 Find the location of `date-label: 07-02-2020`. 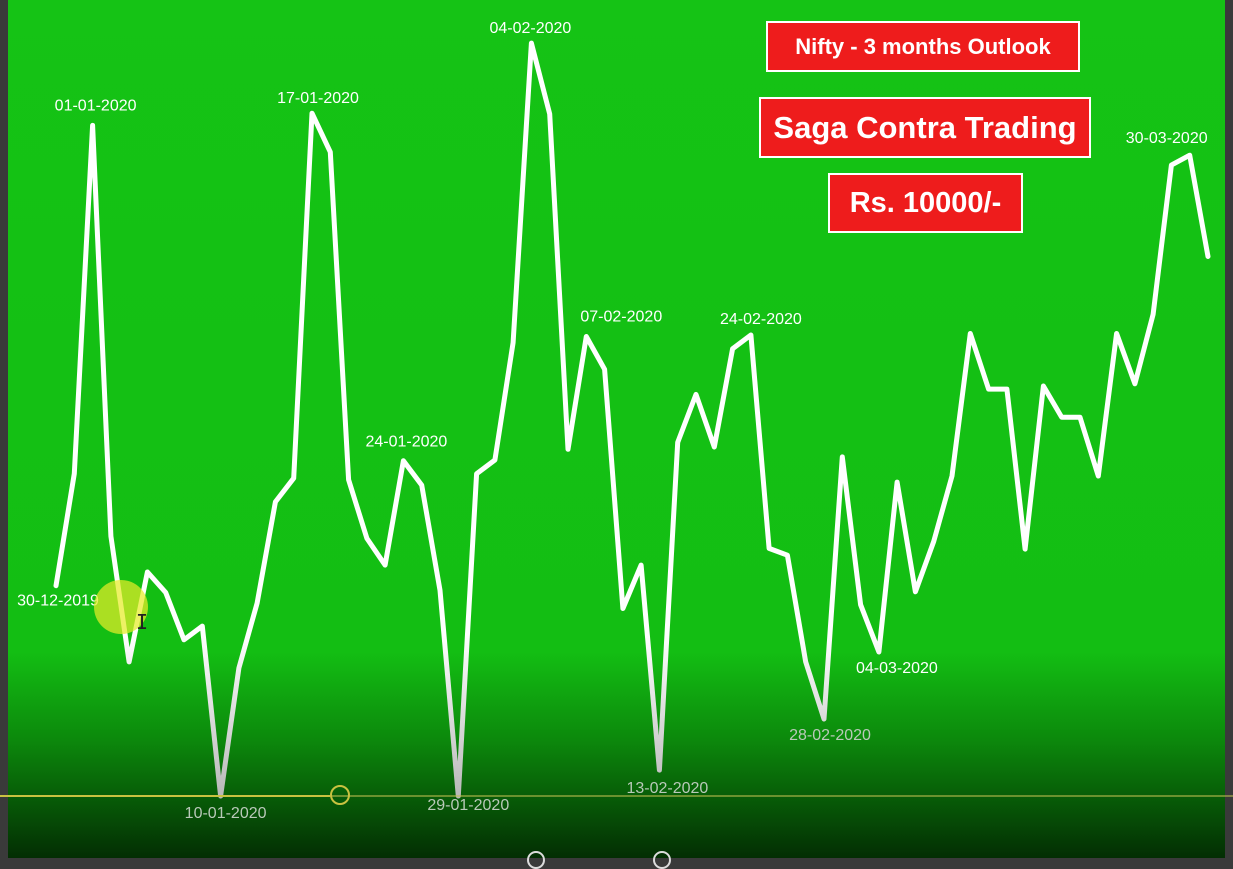

date-label: 07-02-2020 is located at coordinates (621, 317).